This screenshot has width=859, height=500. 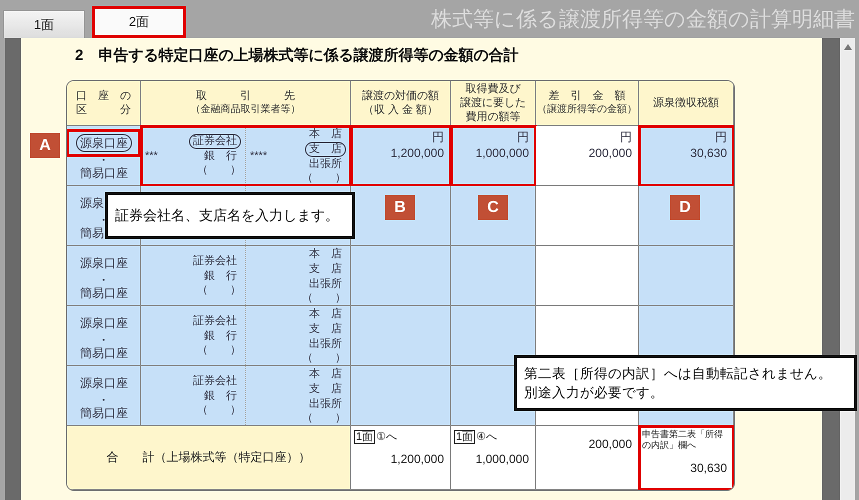 I want to click on column-header: 差 引 金 額 （譲渡所得等の金額）, so click(x=587, y=103).